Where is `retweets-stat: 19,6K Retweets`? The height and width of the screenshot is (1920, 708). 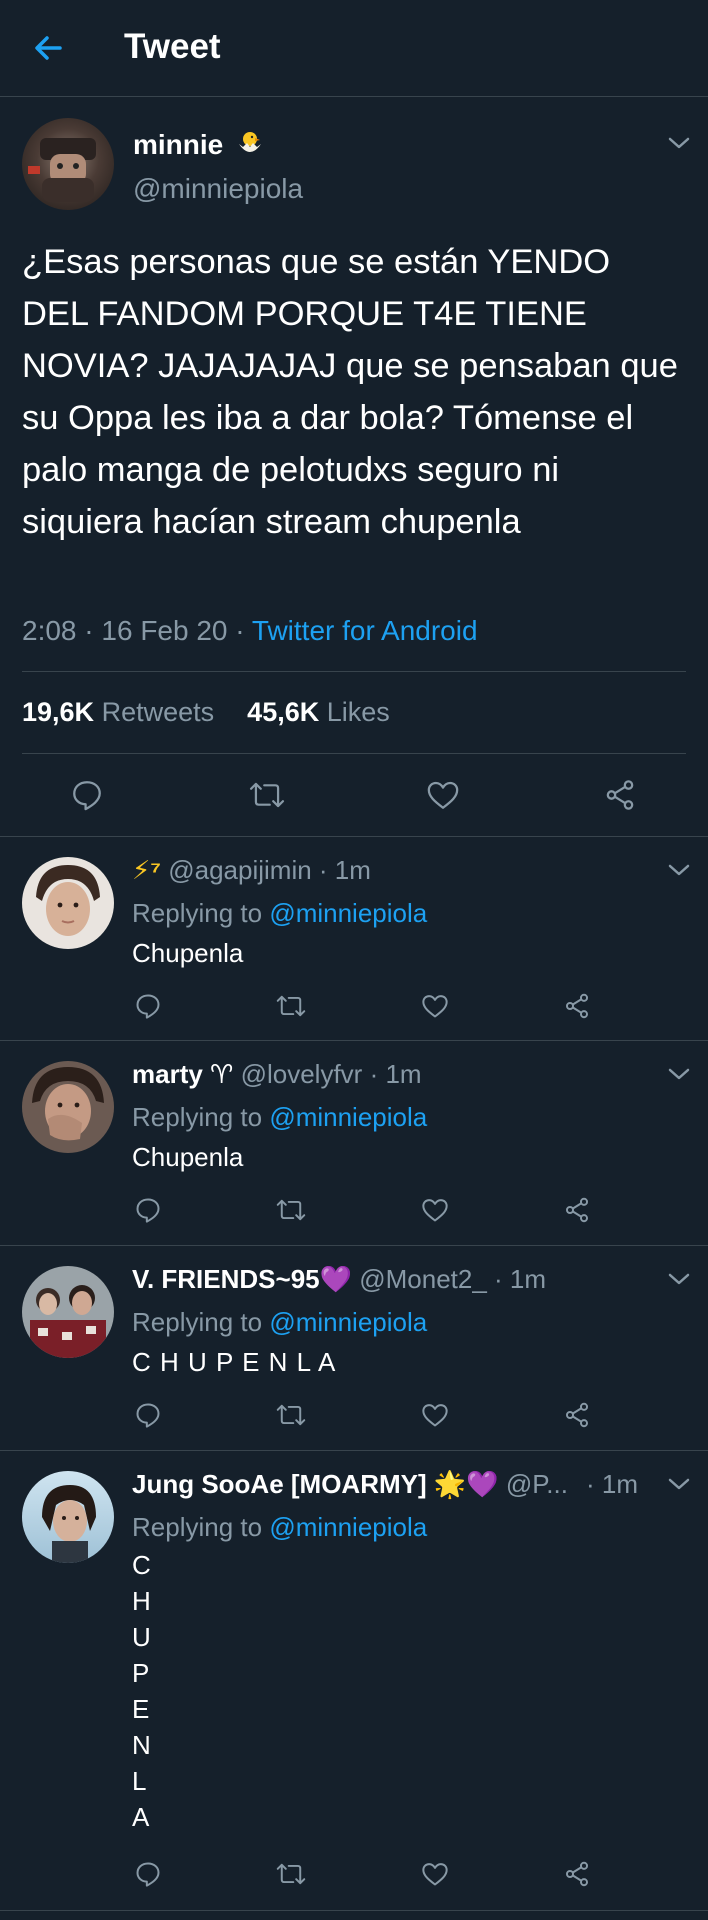 retweets-stat: 19,6K Retweets is located at coordinates (122, 712).